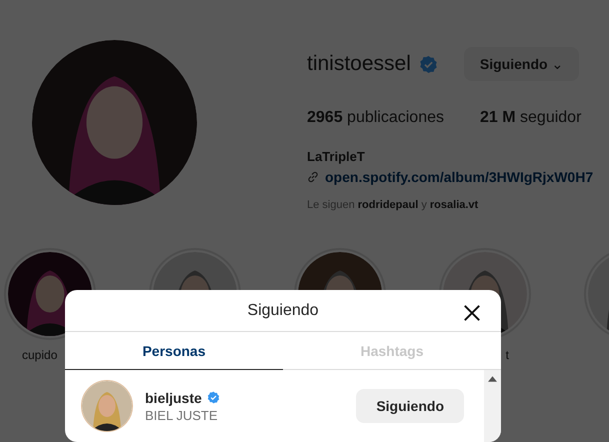 This screenshot has width=609, height=442. What do you see at coordinates (492, 406) in the screenshot?
I see `scrollbar` at bounding box center [492, 406].